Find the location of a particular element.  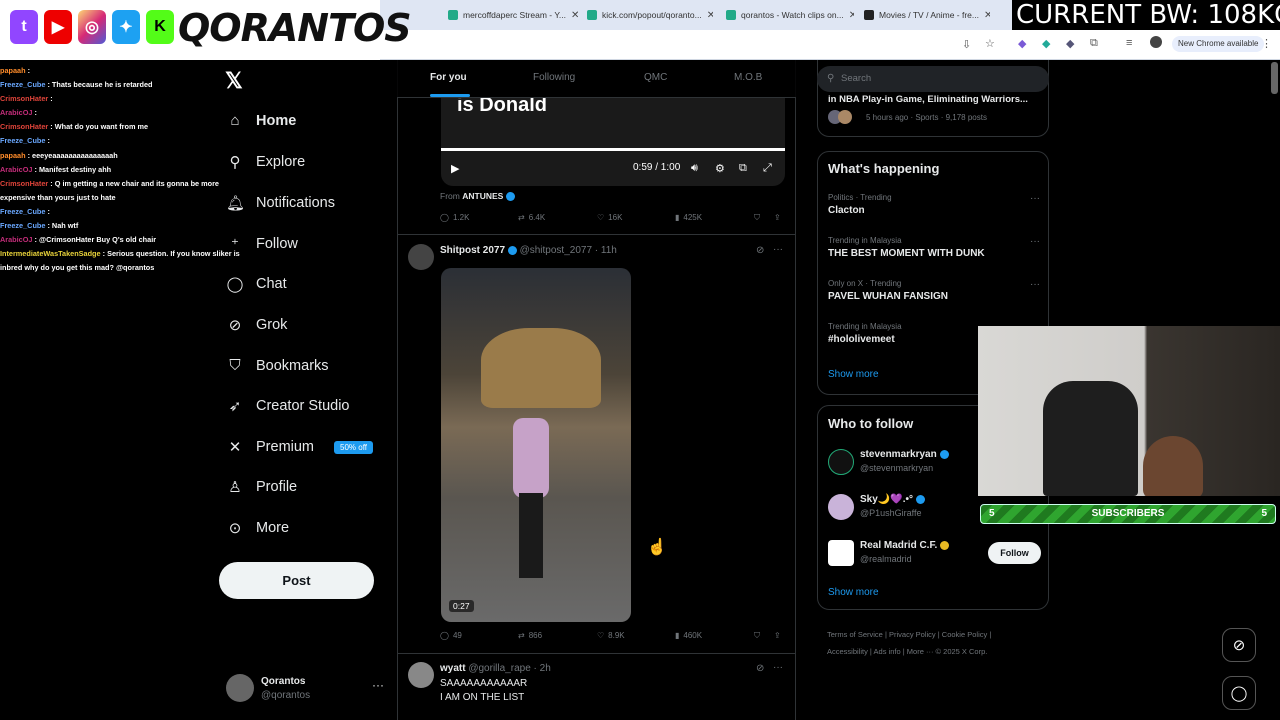

chat-username: IntermediateWasTakenSadge is located at coordinates (50, 253).